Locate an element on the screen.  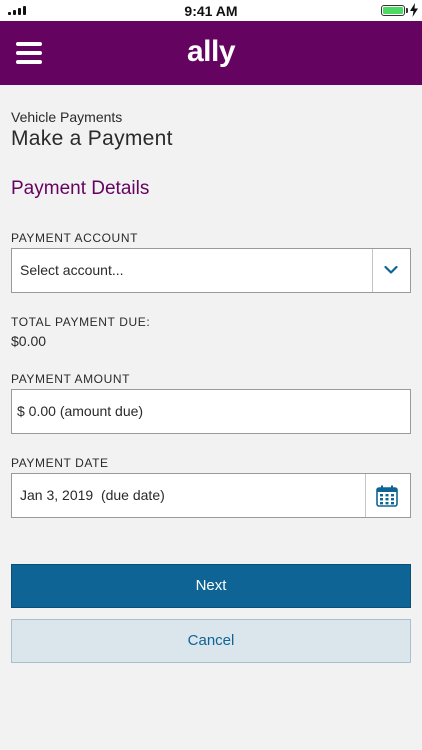
chevron-down-icon is located at coordinates (391, 270).